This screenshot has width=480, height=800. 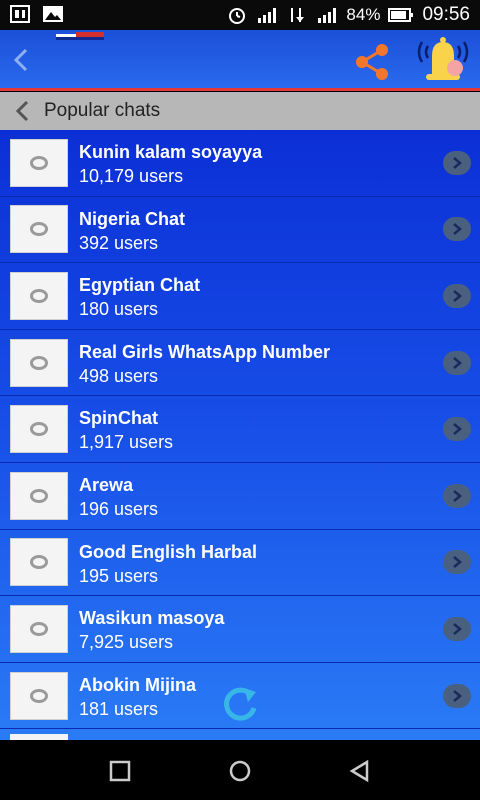 I want to click on chat-users: 498 users, so click(x=119, y=375).